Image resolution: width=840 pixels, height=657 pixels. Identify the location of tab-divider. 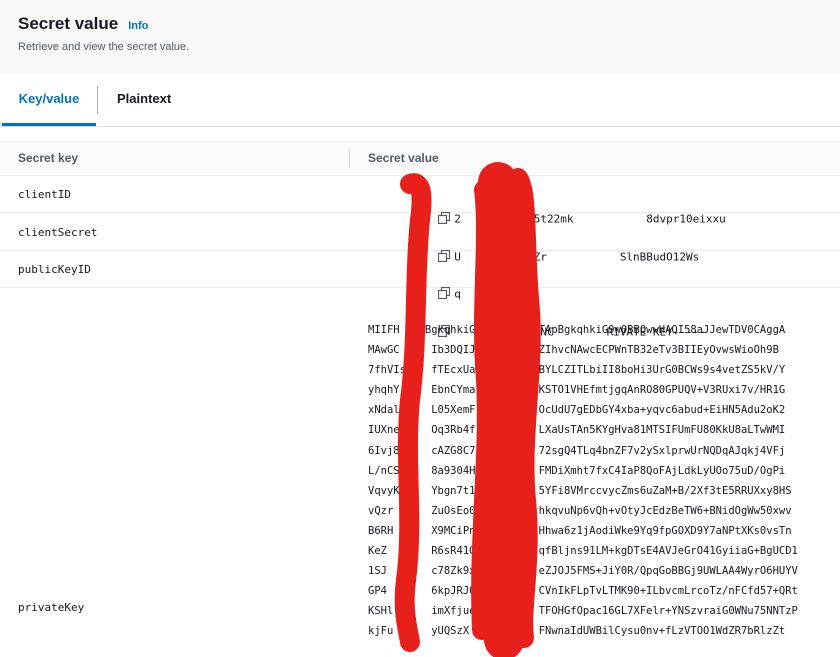
(97, 100).